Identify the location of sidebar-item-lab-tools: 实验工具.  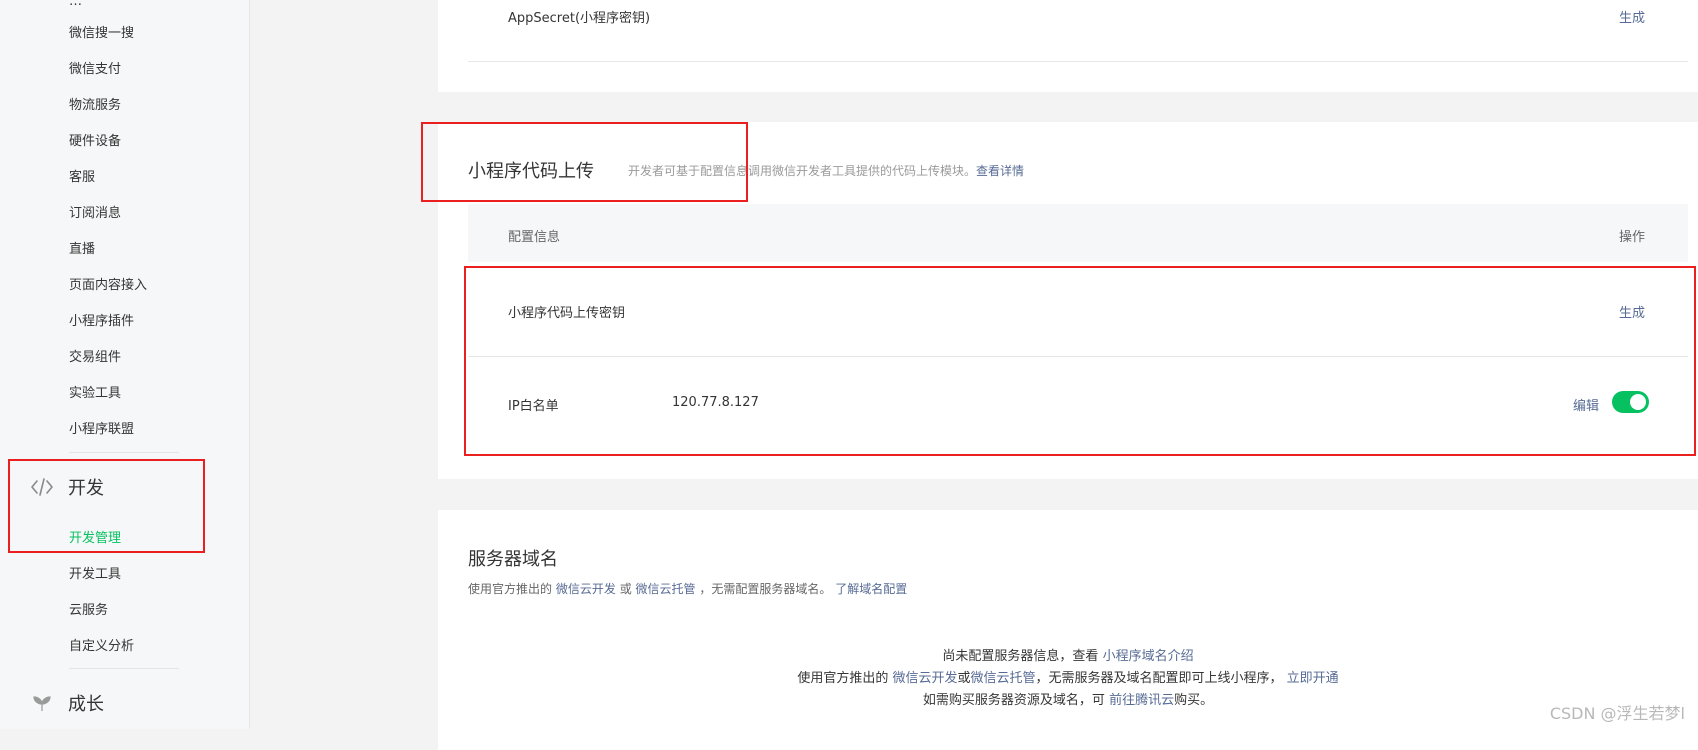
(95, 391).